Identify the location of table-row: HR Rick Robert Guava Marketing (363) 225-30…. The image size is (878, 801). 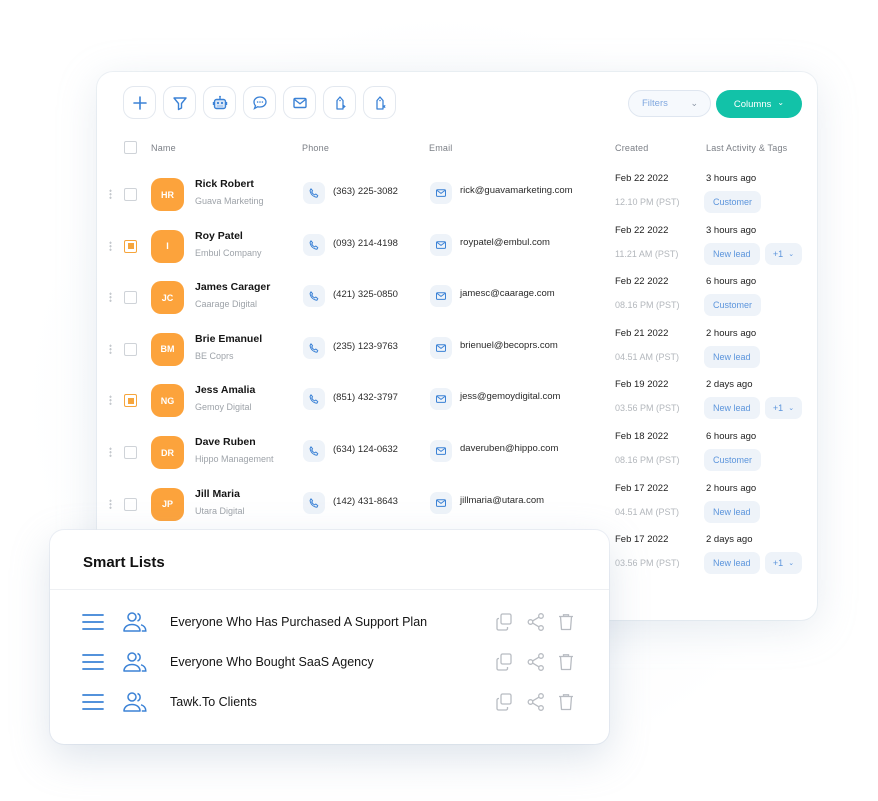
(457, 199).